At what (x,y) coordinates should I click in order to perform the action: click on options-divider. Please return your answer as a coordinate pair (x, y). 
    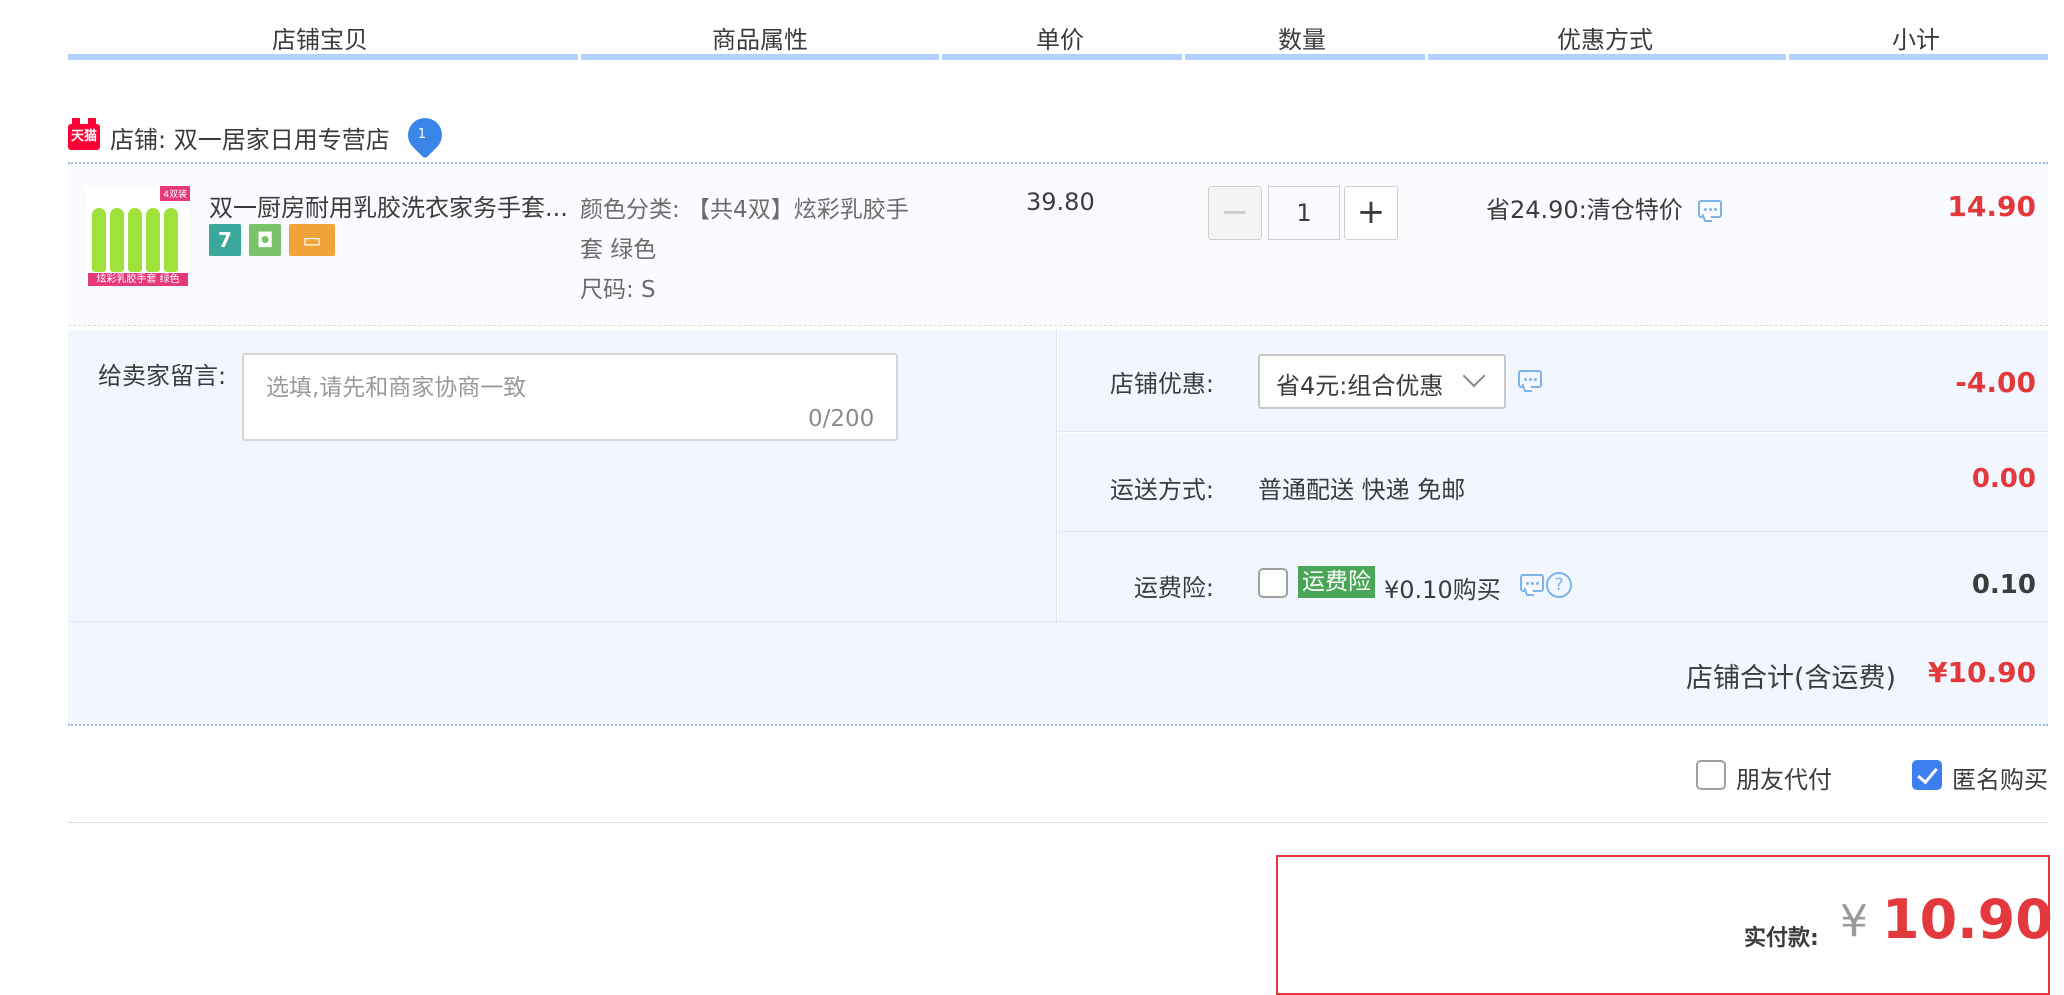
    Looking at the image, I should click on (1058, 822).